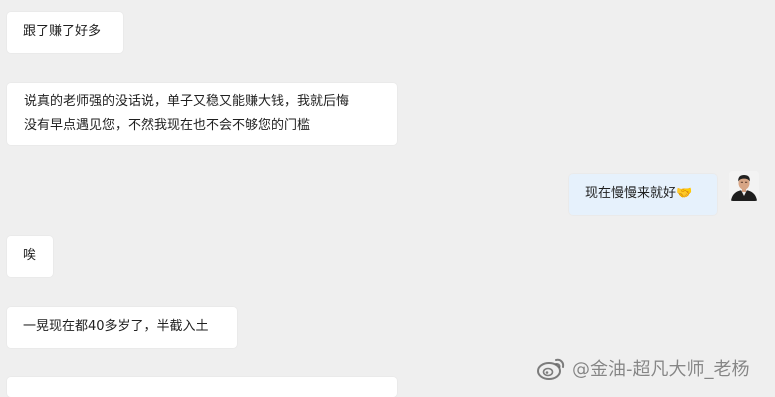 This screenshot has width=775, height=397. I want to click on watermark-text: @金油-超凡大师_老杨, so click(661, 369).